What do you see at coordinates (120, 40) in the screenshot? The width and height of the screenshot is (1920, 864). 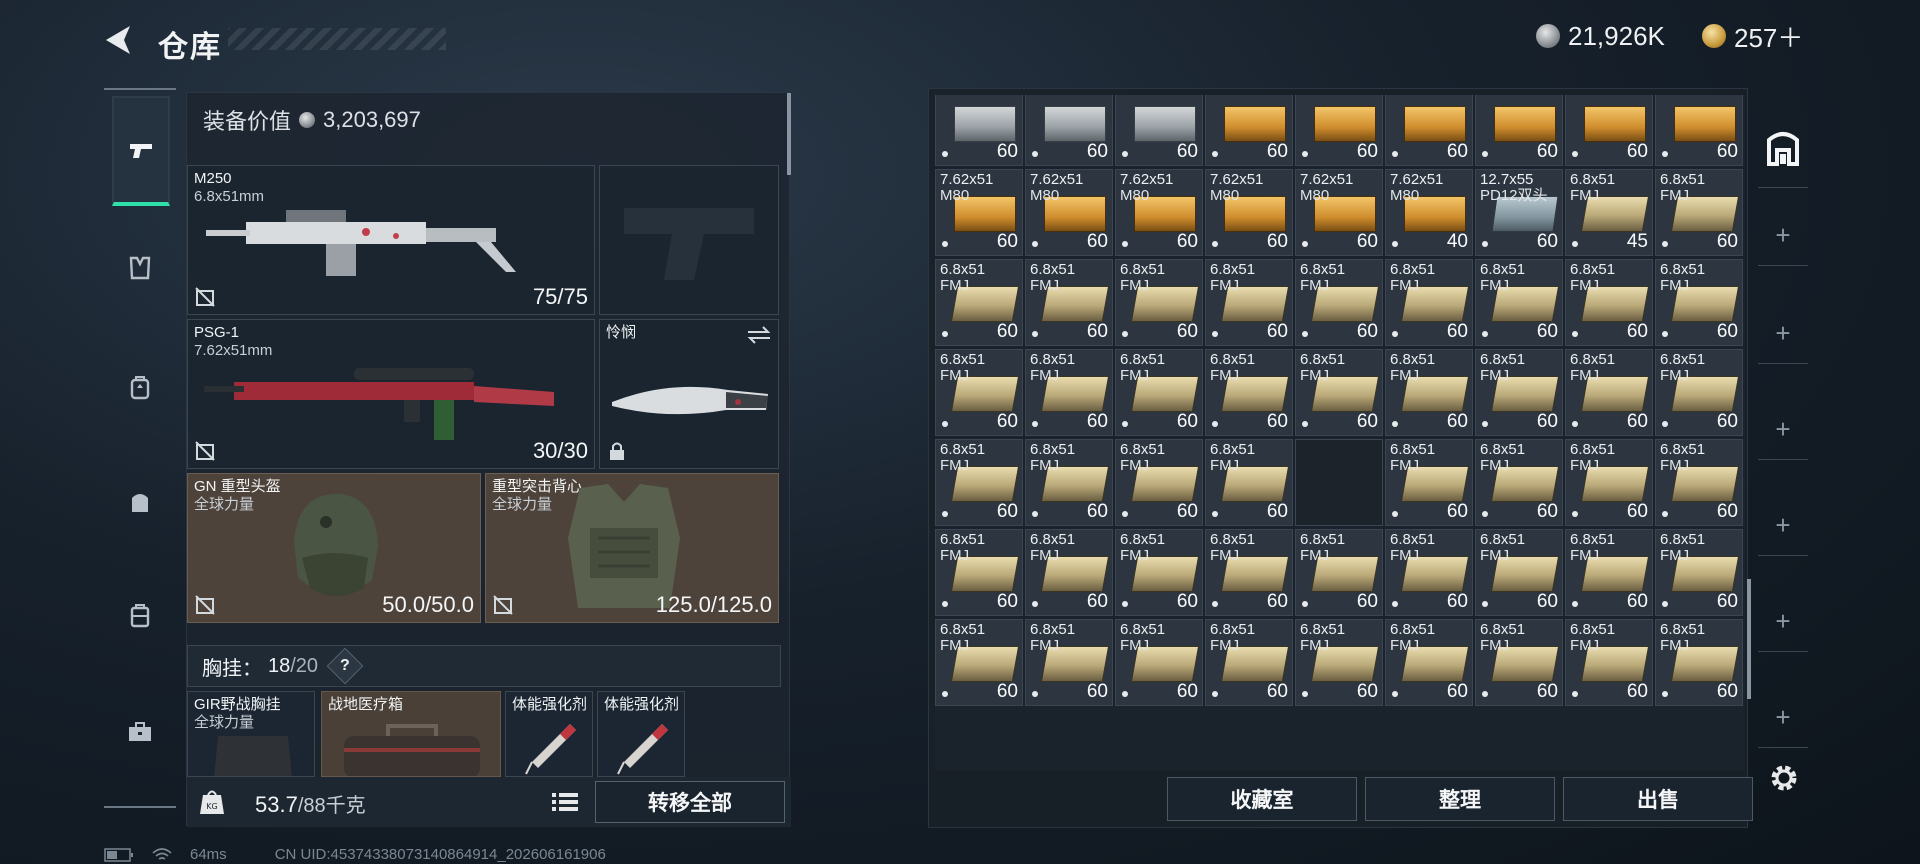 I see `back-arrow-icon` at bounding box center [120, 40].